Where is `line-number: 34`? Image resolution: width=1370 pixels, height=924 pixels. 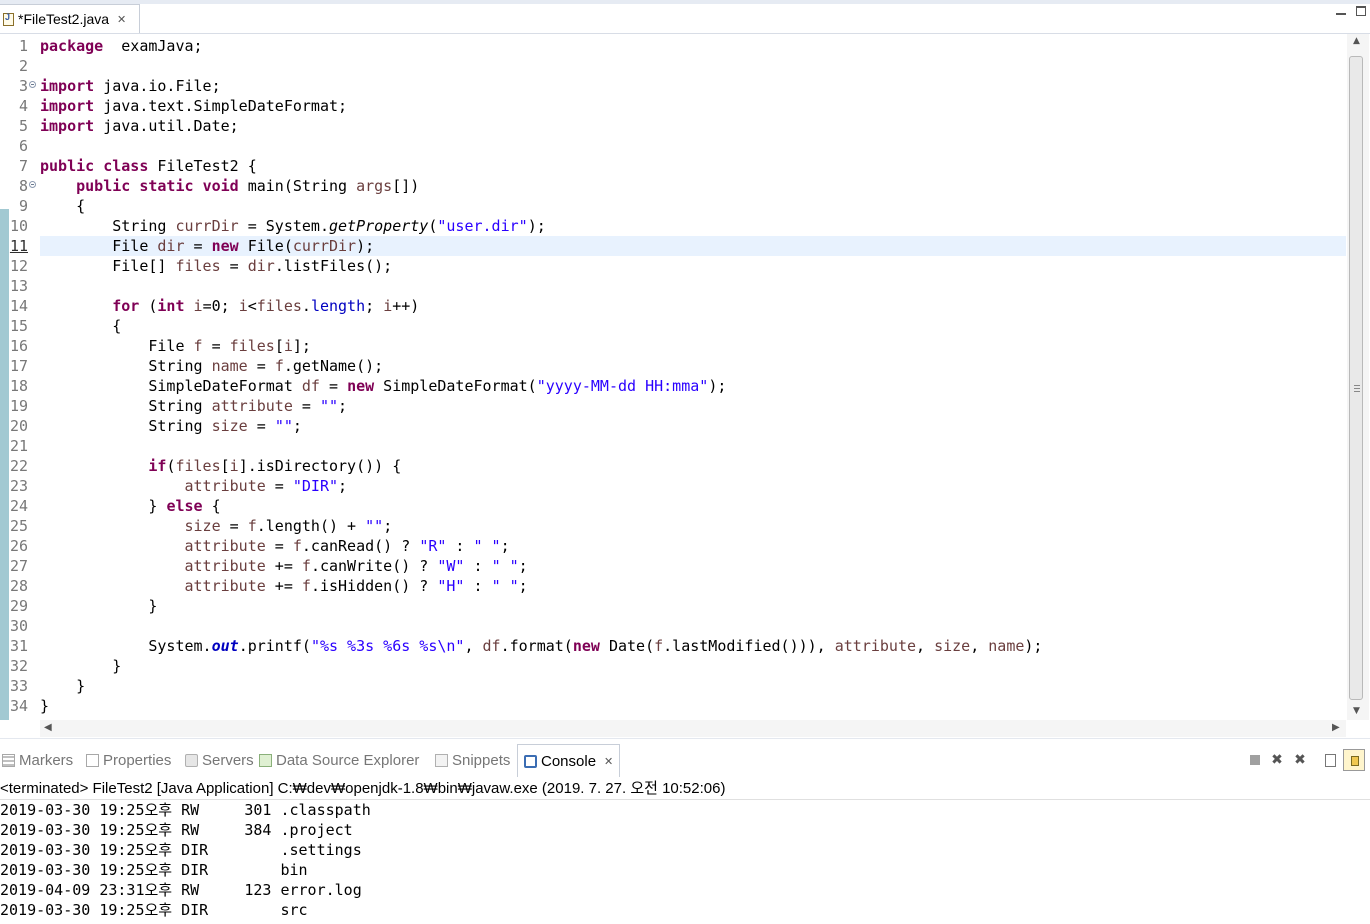 line-number: 34 is located at coordinates (18, 706).